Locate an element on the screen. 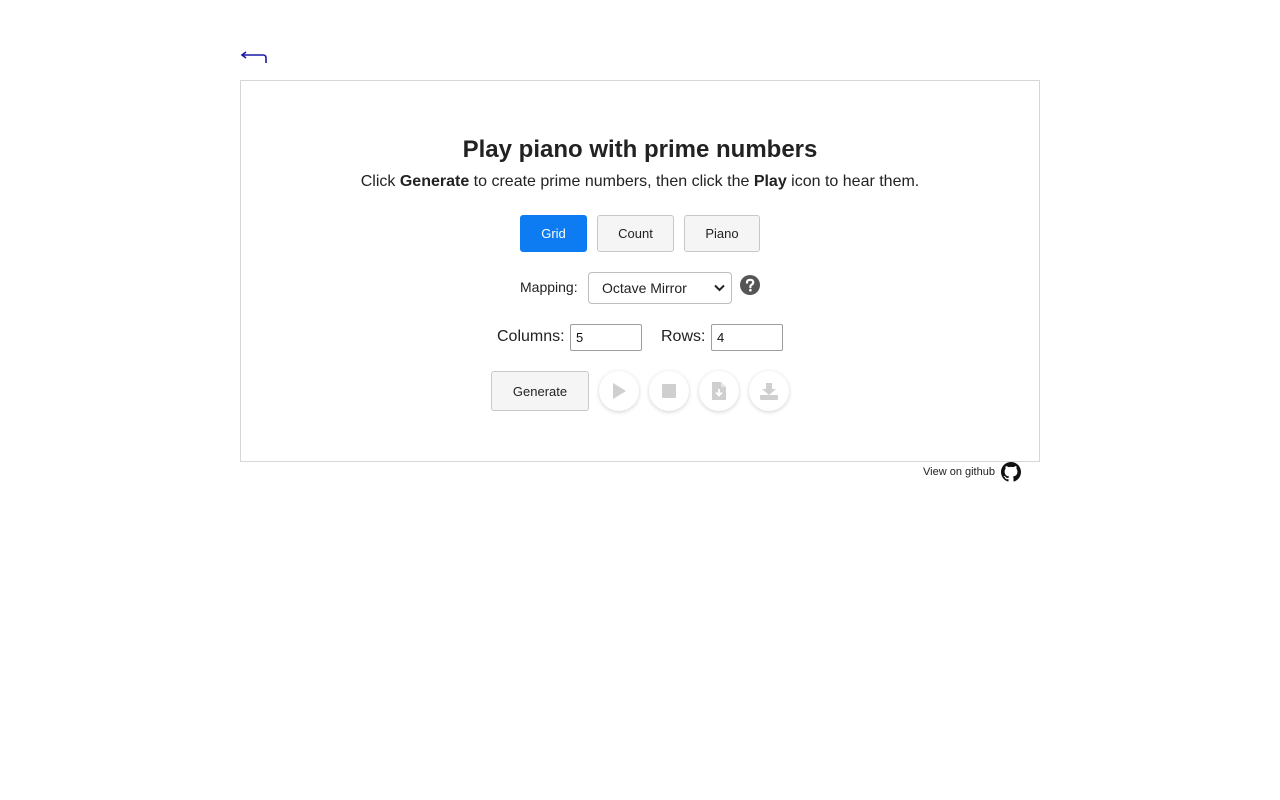  tab-grid: Grid is located at coordinates (553, 233).